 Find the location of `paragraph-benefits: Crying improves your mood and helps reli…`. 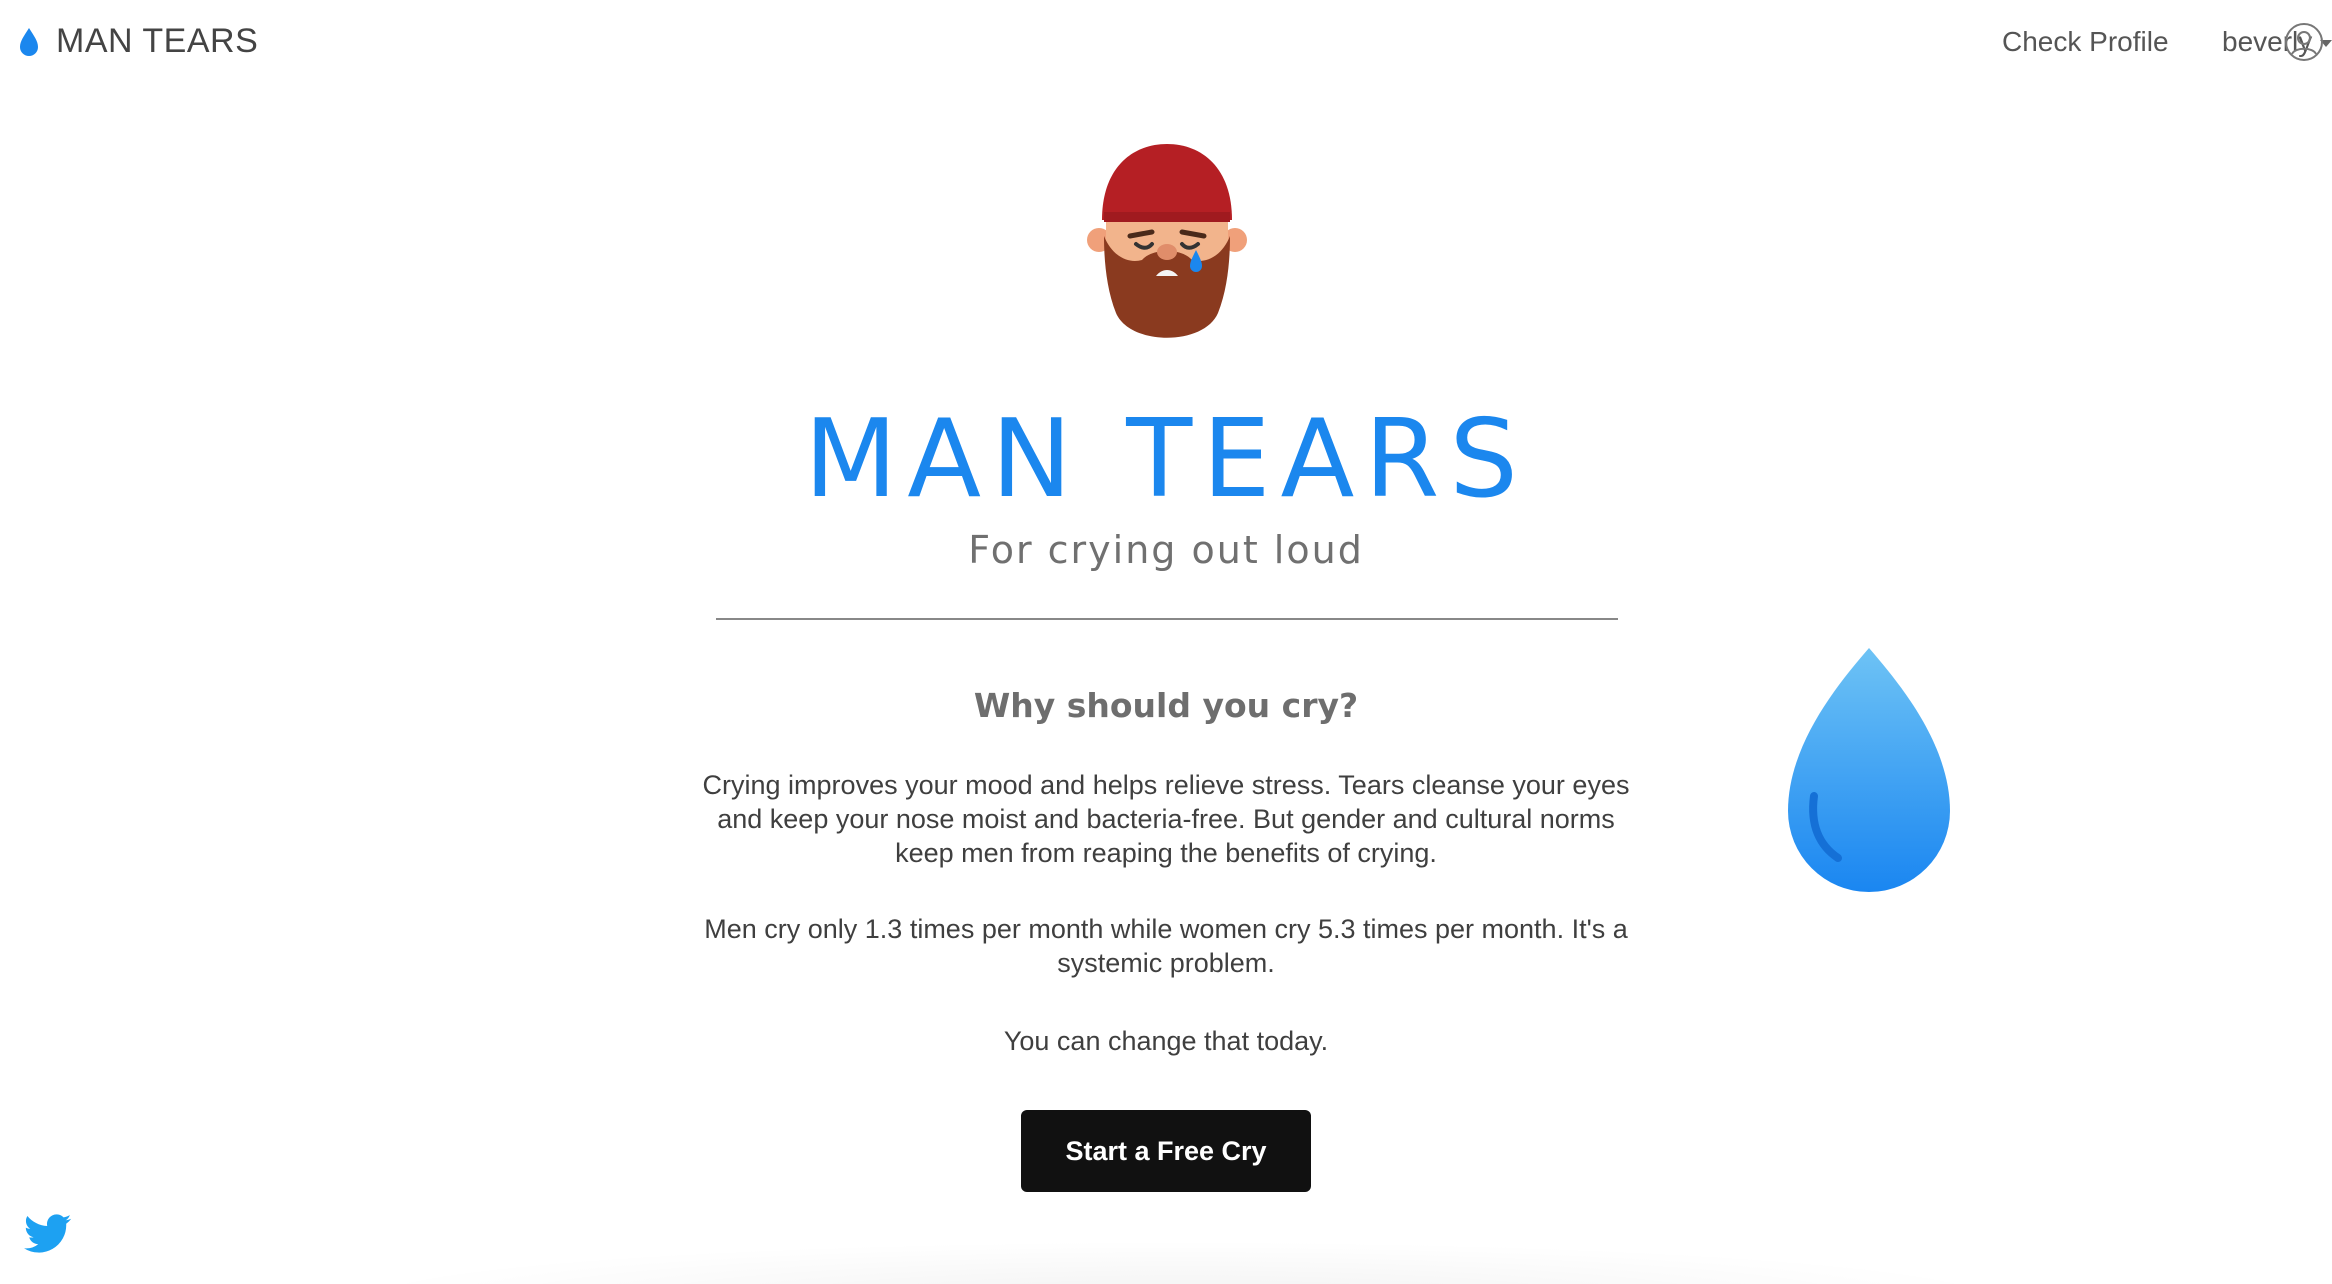

paragraph-benefits: Crying improves your mood and helps reli… is located at coordinates (1166, 819).